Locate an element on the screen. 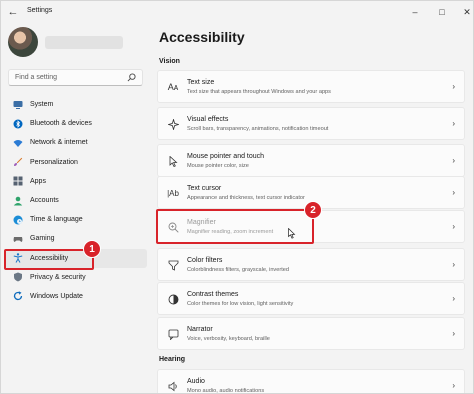 The height and width of the screenshot is (394, 474). section-heading-hearing: Hearing is located at coordinates (172, 359).